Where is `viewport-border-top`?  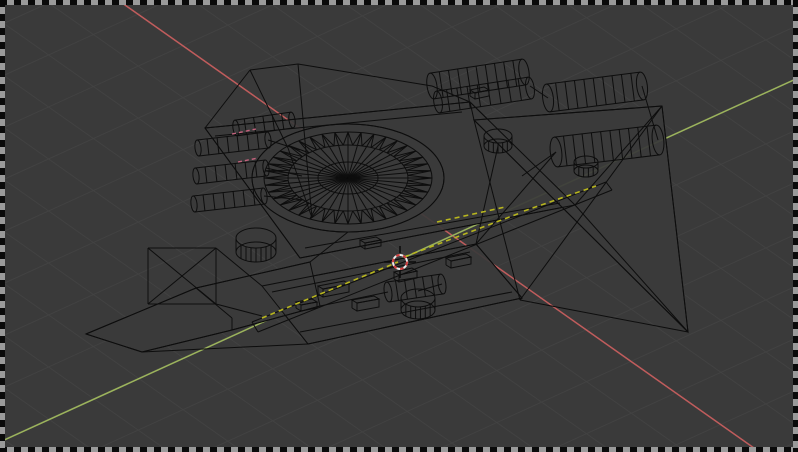 viewport-border-top is located at coordinates (399, 2).